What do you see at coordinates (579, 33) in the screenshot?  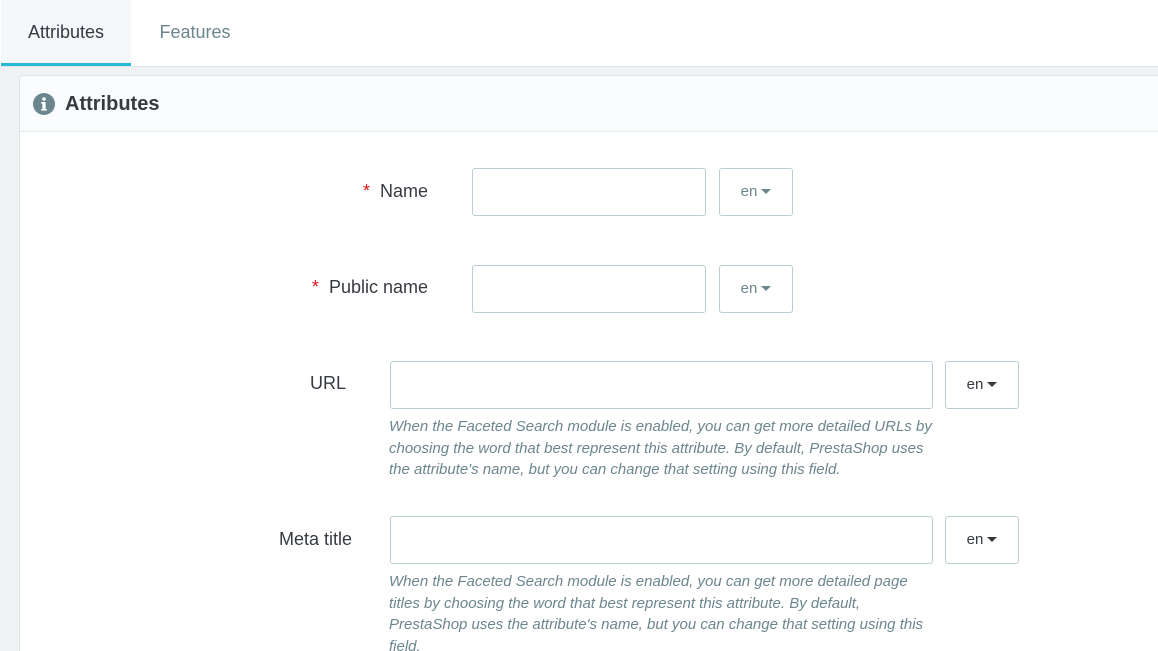 I see `tab-bar: Attributes Features` at bounding box center [579, 33].